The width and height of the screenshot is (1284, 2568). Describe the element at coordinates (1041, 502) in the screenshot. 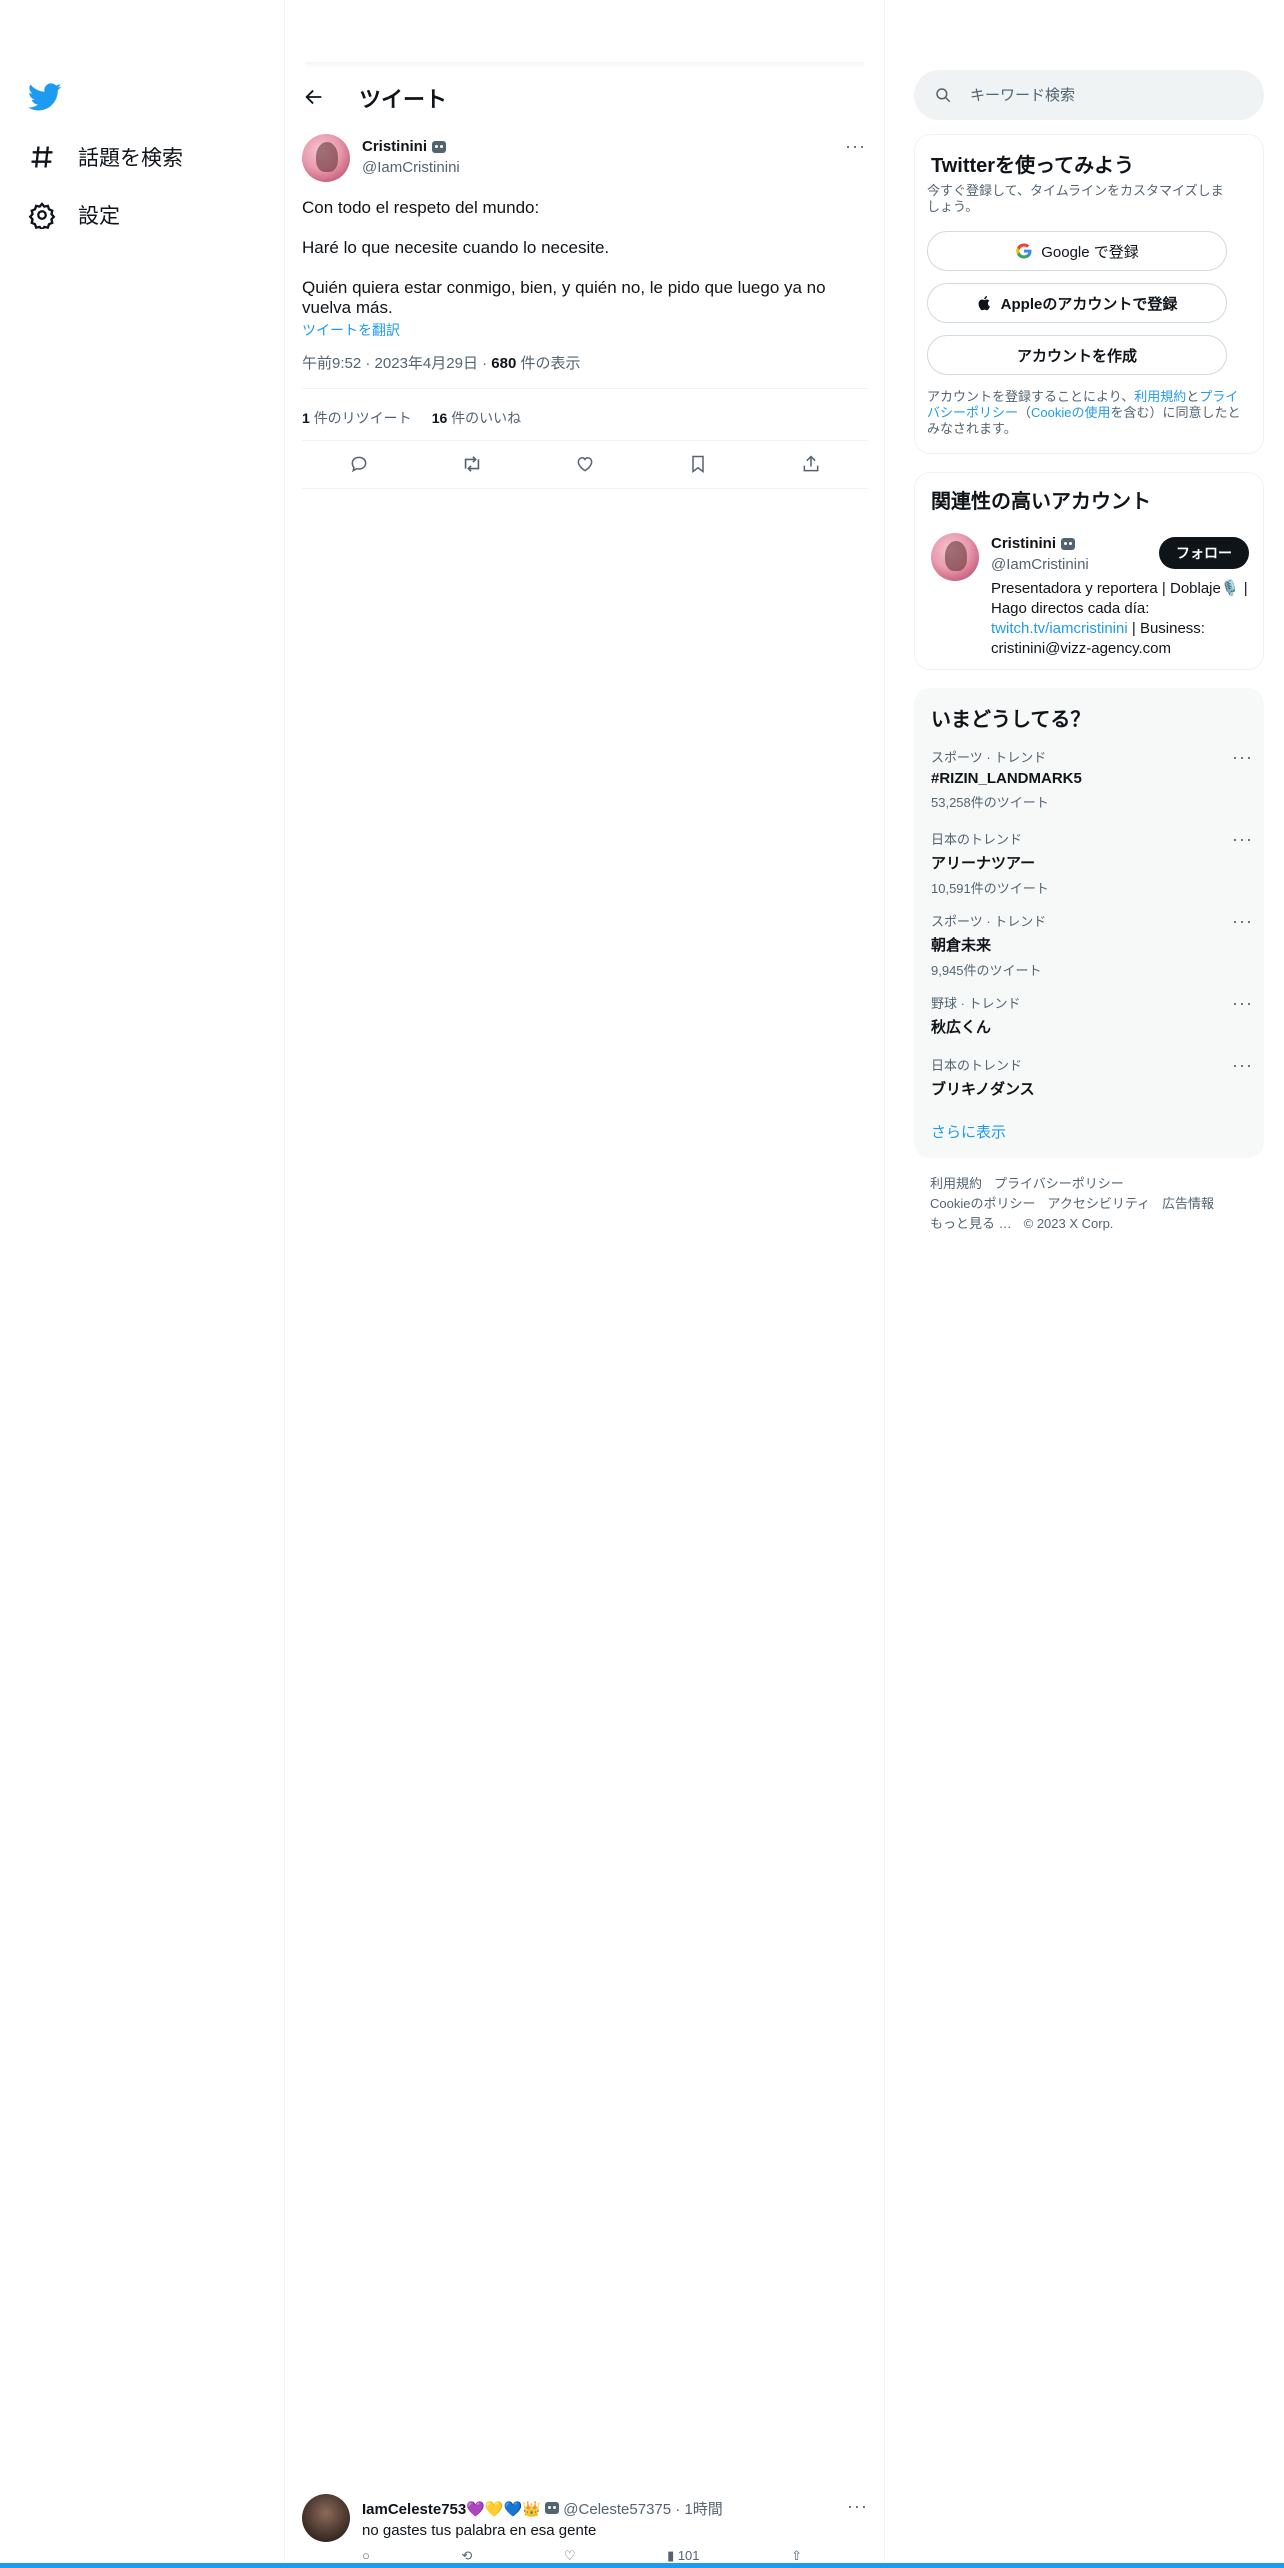

I see `related-title: 関連性の高いアカウント` at that location.